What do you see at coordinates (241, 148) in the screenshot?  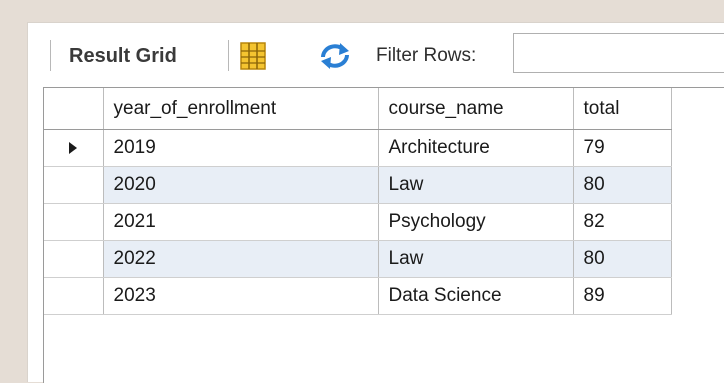 I see `cell-year-of-enrollment: 2019` at bounding box center [241, 148].